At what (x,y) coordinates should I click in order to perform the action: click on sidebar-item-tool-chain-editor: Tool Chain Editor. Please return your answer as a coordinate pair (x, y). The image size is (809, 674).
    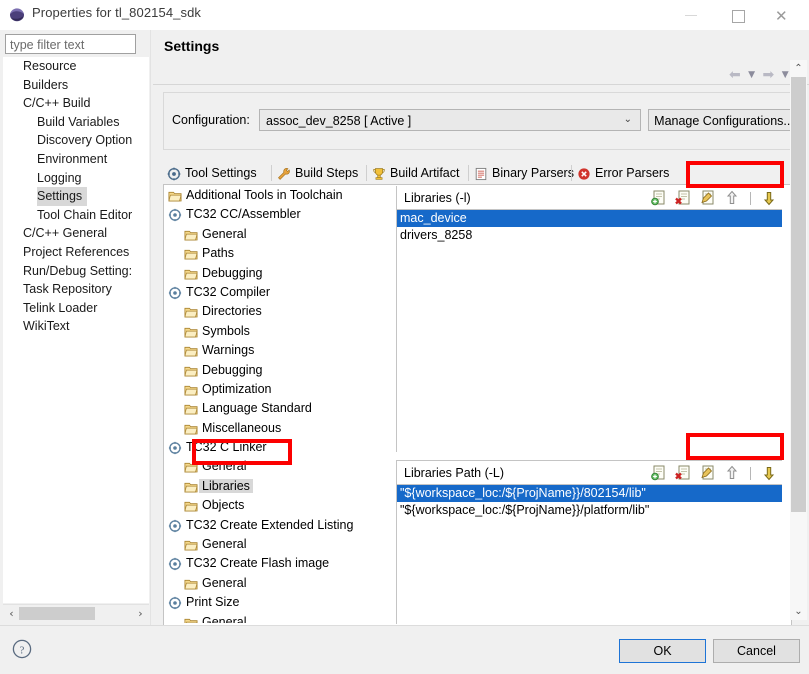
    Looking at the image, I should click on (76, 215).